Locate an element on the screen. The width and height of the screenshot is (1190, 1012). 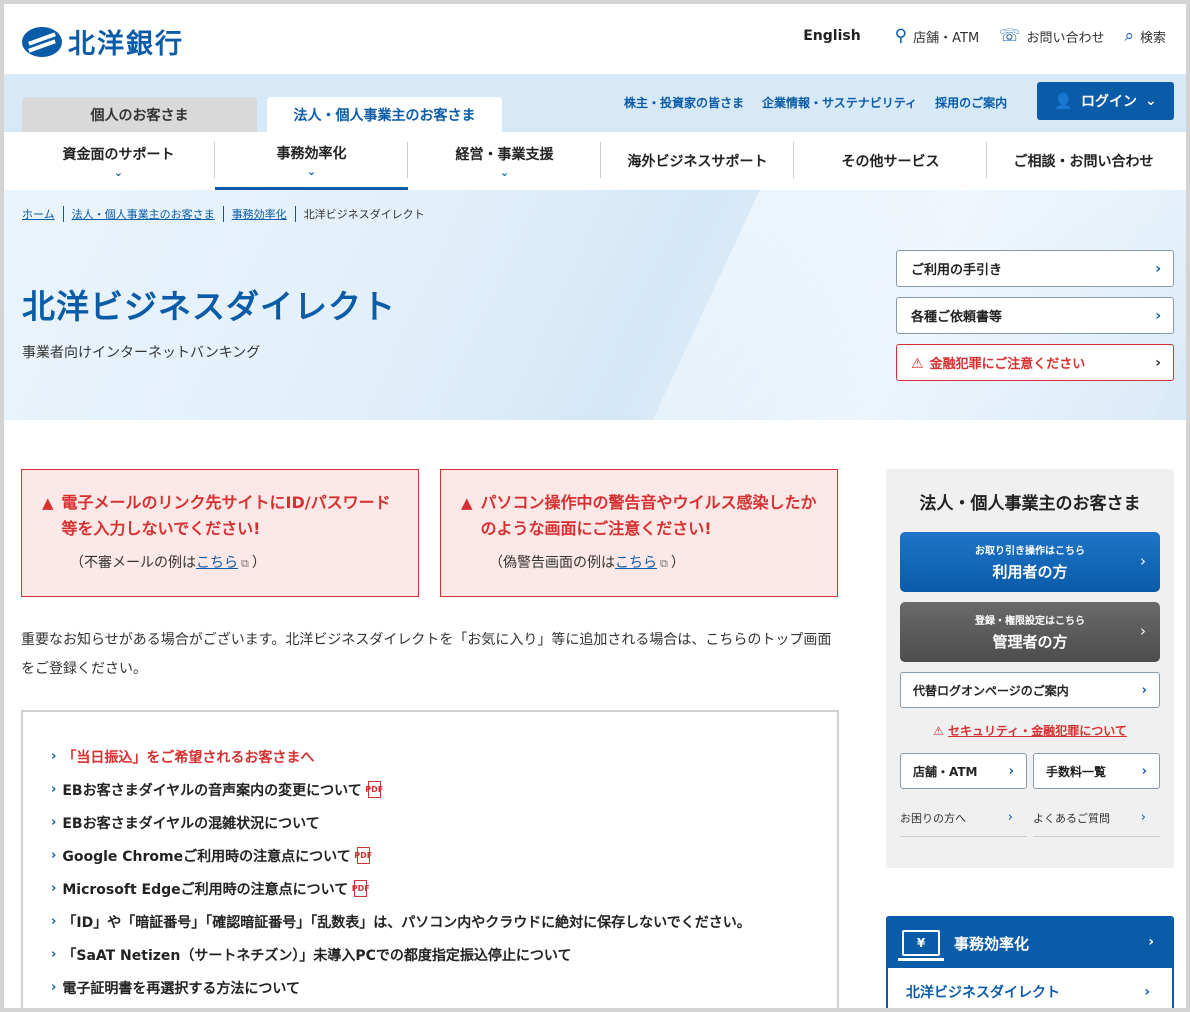
contact-label: お問い合わせ is located at coordinates (1065, 38).